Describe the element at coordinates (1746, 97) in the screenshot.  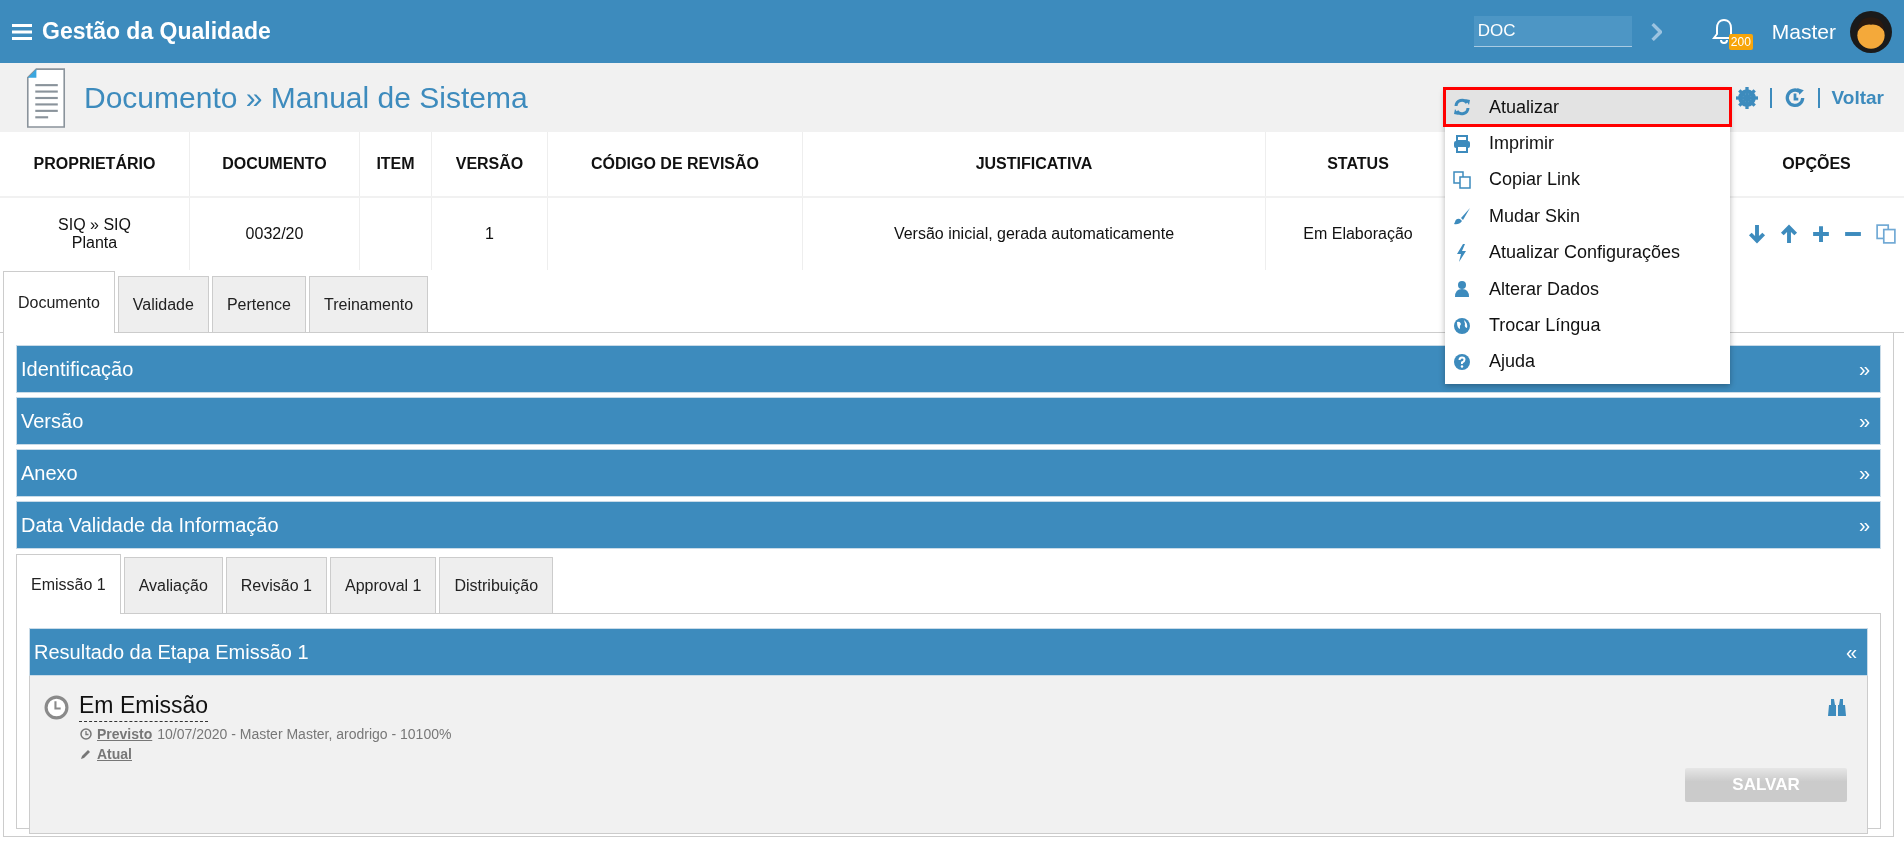
I see `settings-icon` at that location.